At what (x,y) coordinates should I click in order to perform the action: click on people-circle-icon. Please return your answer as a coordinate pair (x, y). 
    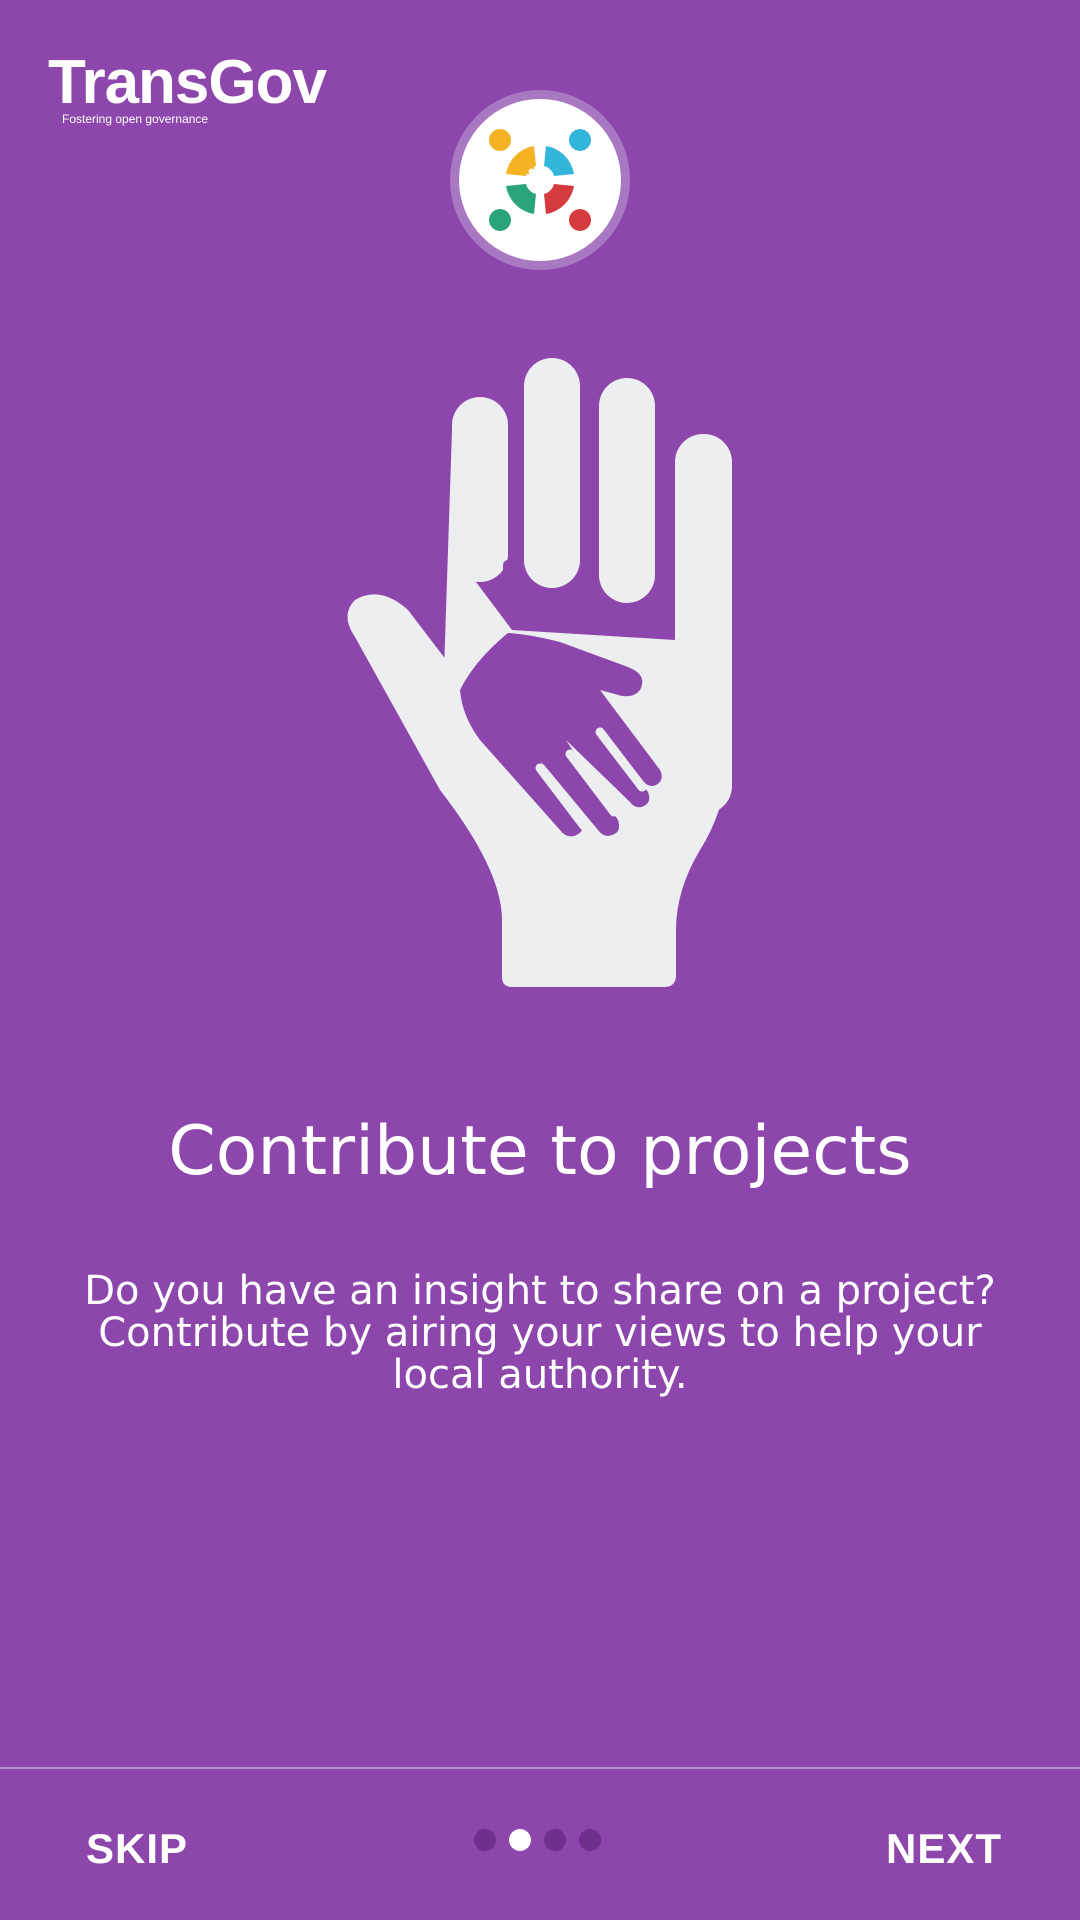
    Looking at the image, I should click on (540, 180).